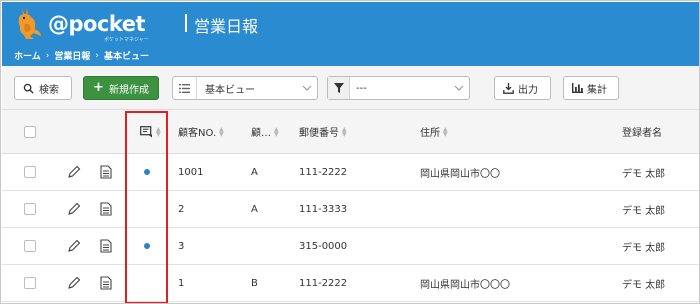 This screenshot has height=304, width=700. I want to click on customer-no-cell: 1001, so click(191, 172).